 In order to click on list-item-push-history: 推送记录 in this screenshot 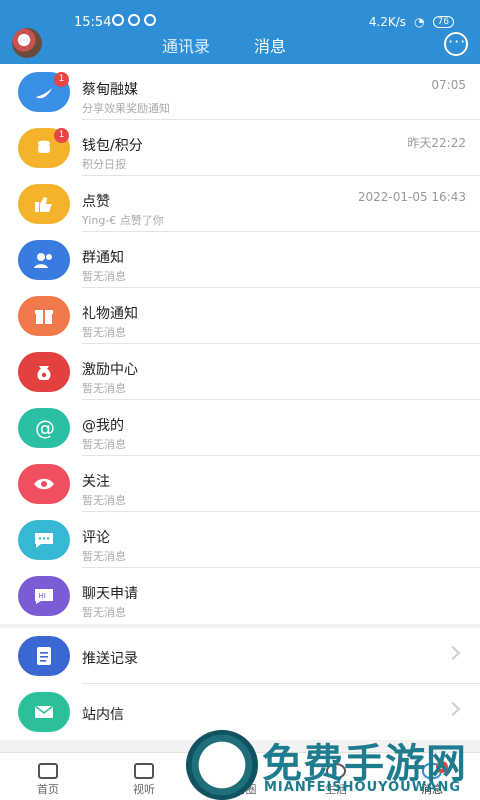, I will do `click(240, 656)`.